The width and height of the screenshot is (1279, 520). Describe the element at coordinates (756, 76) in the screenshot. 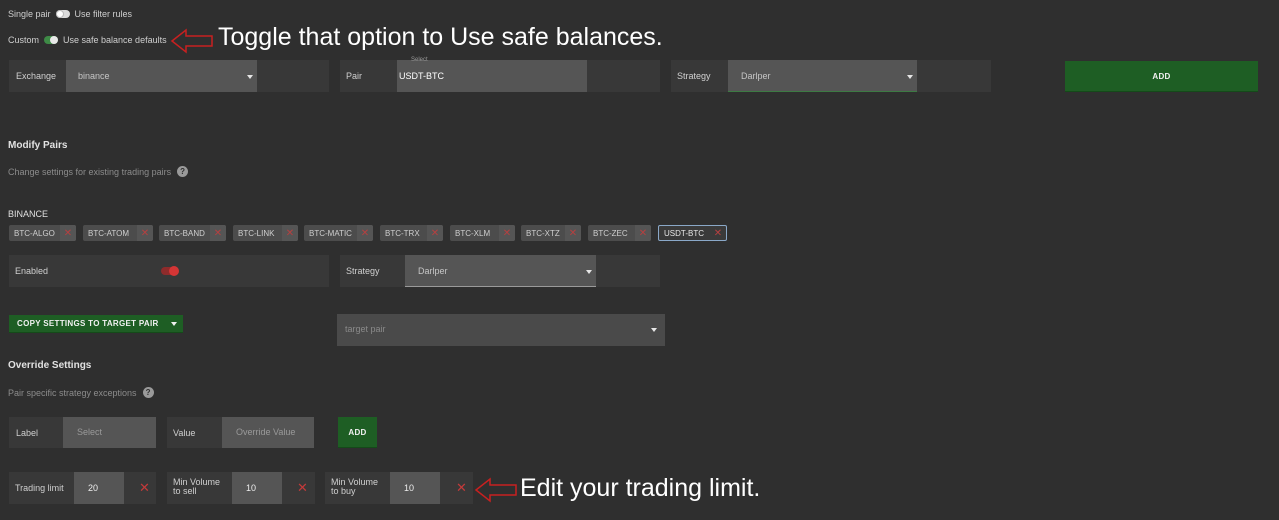

I see `strategy-value: Darlper` at that location.